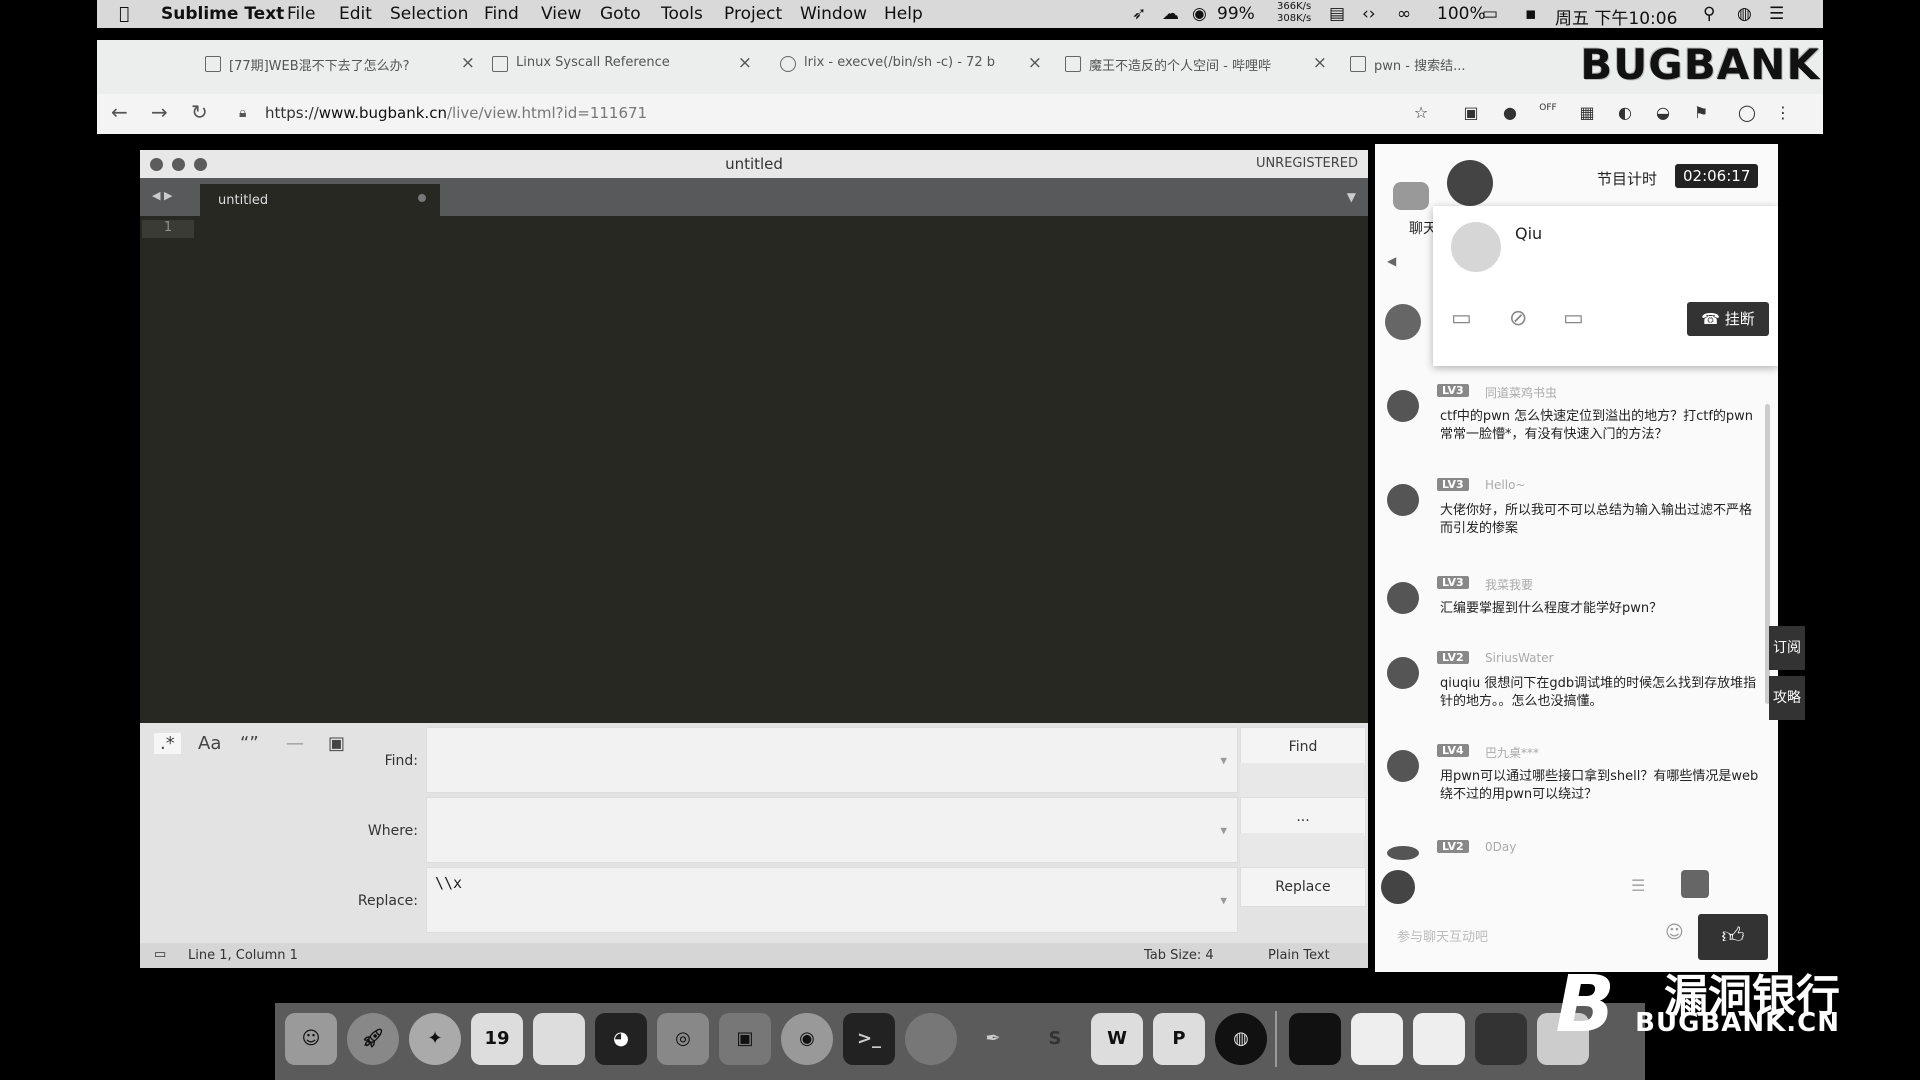  Describe the element at coordinates (993, 1039) in the screenshot. I see `pen-icon: ✒` at that location.